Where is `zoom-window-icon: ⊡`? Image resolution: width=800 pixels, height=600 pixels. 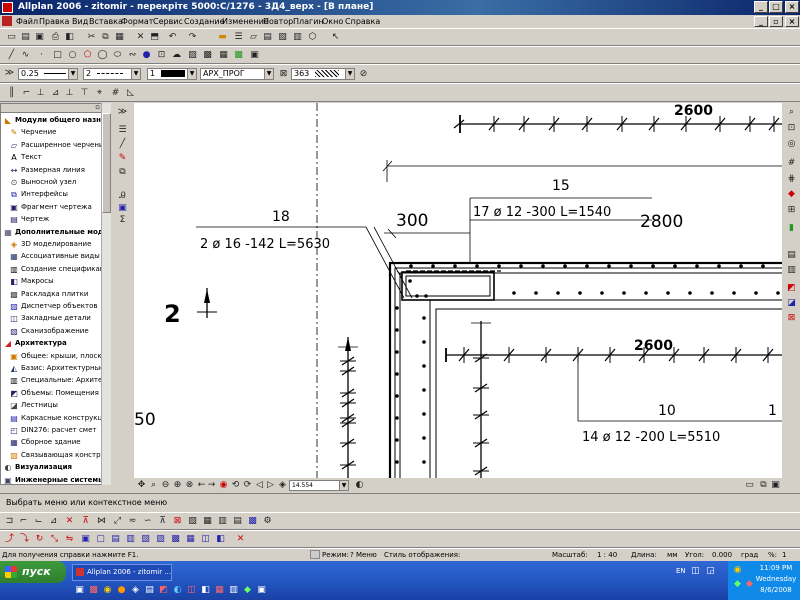
zoom-window-icon: ⊡ is located at coordinates (791, 128).